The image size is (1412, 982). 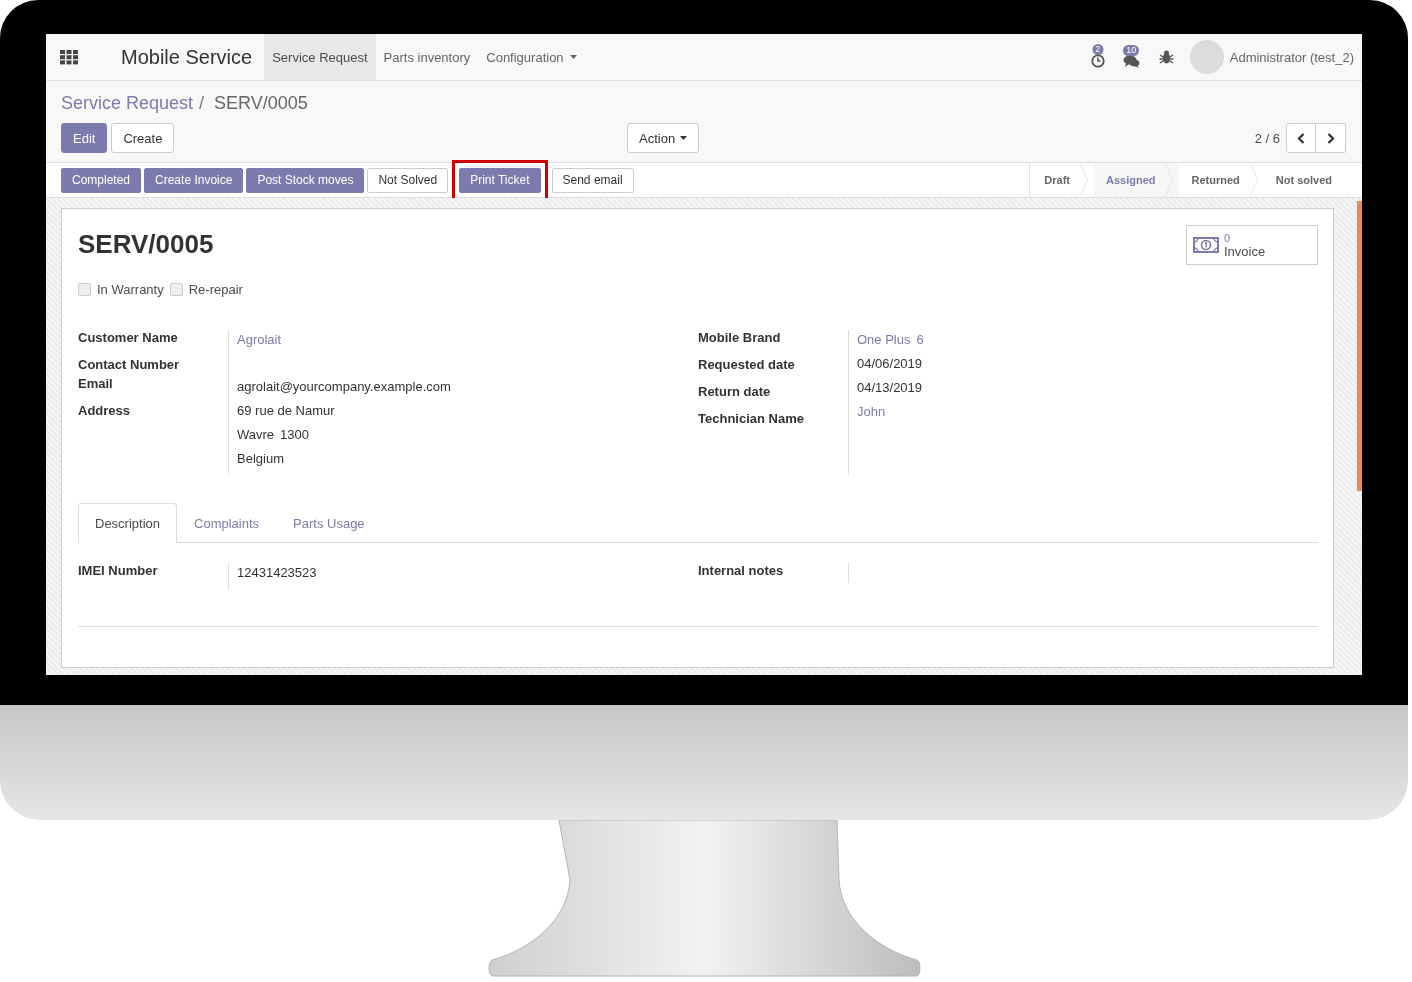 What do you see at coordinates (128, 523) in the screenshot?
I see `notebook-tab: Description` at bounding box center [128, 523].